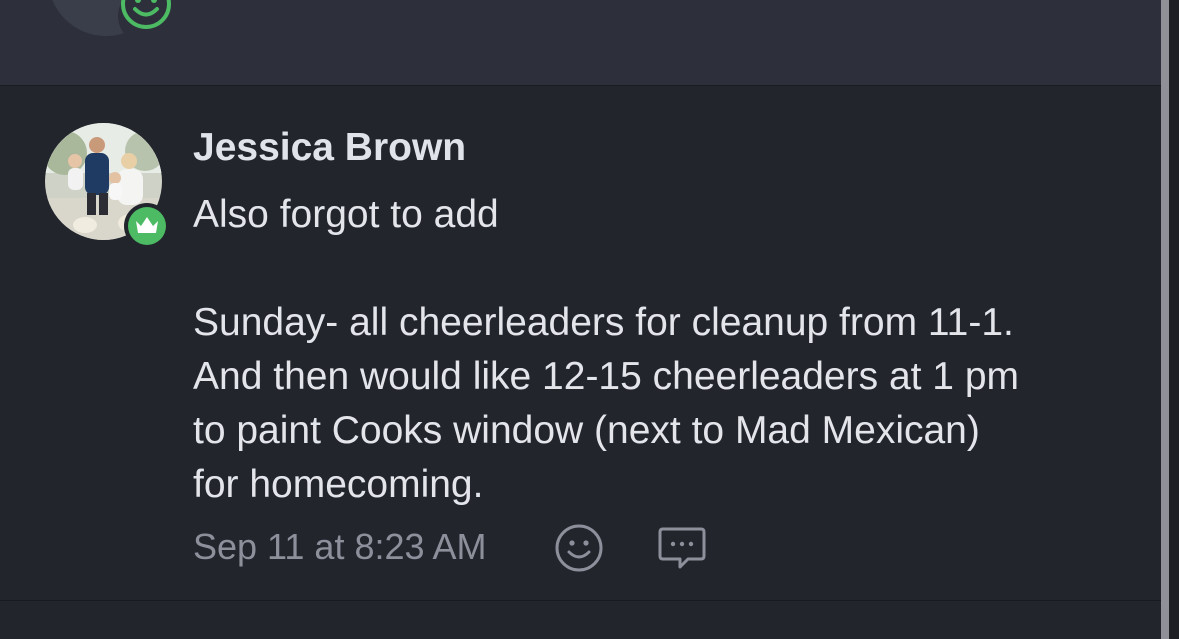 The image size is (1179, 639). I want to click on chat-bubble-icon, so click(682, 549).